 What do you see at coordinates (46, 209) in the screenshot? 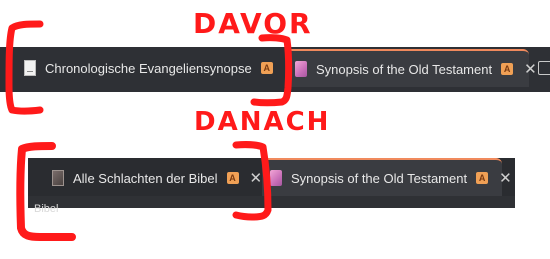
I see `content-partial-text: Bibel` at bounding box center [46, 209].